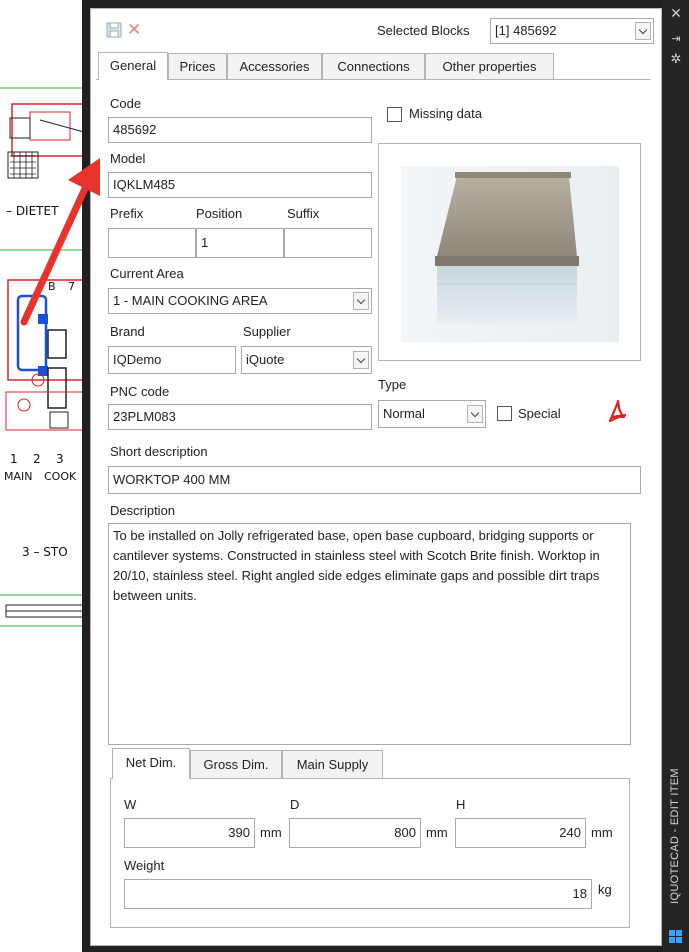 This screenshot has width=689, height=952. Describe the element at coordinates (355, 833) in the screenshot. I see `depth-field: 800` at that location.